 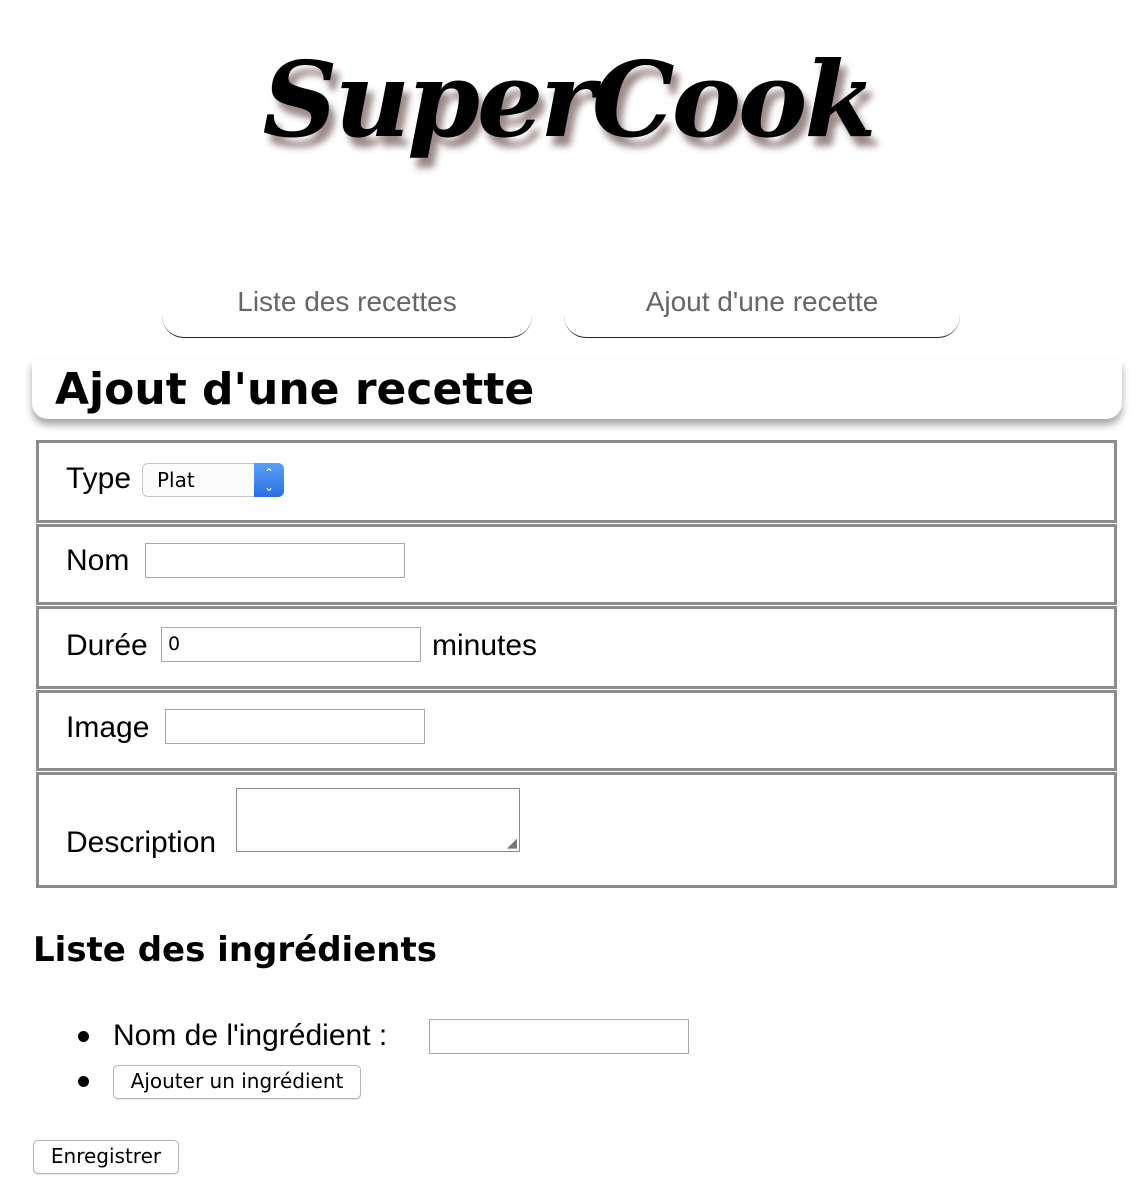 What do you see at coordinates (762, 309) in the screenshot?
I see `nav-tab-ajout-recette: Ajout d'une recette` at bounding box center [762, 309].